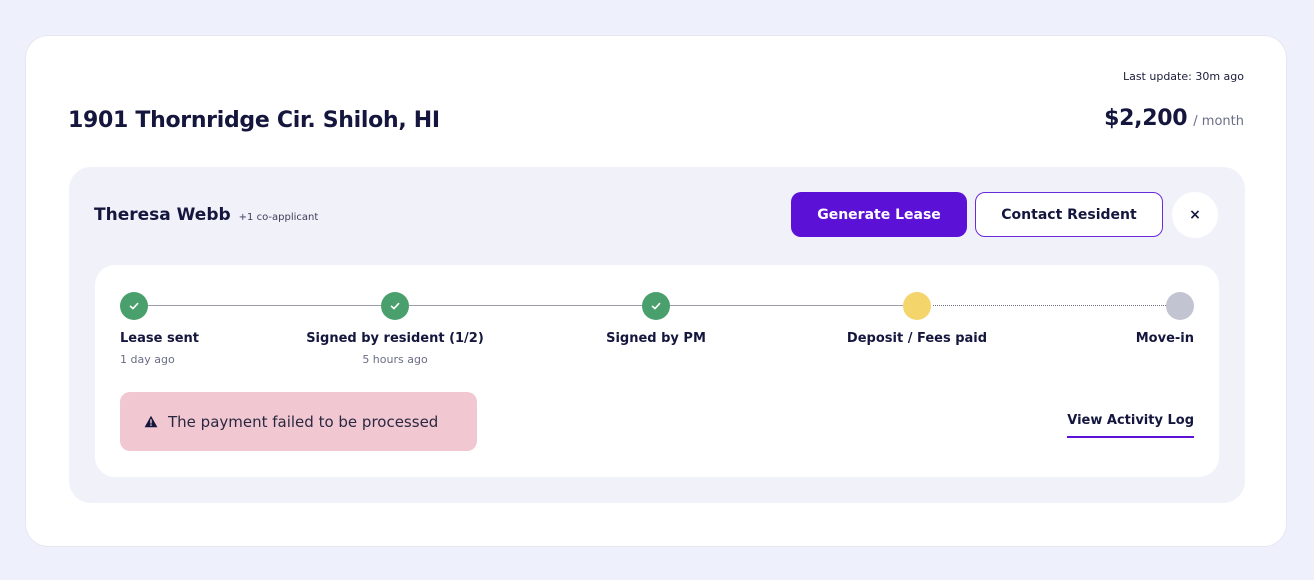  What do you see at coordinates (162, 215) in the screenshot?
I see `resident-name: Theresa Webb` at bounding box center [162, 215].